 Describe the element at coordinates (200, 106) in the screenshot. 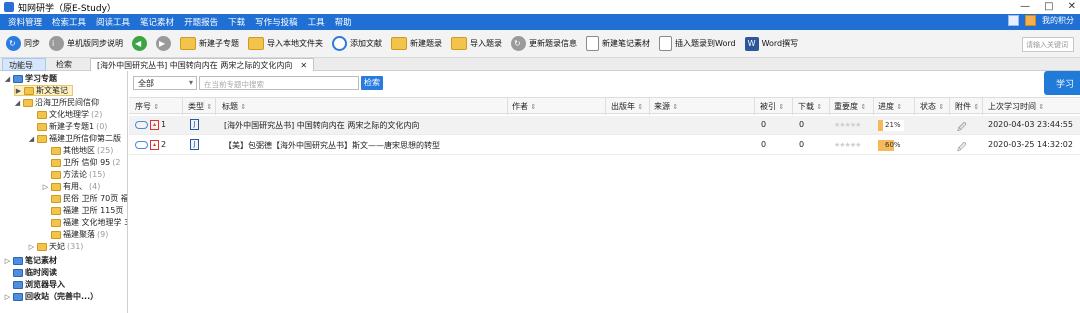

I see `col-type: 类型 ⇕` at that location.